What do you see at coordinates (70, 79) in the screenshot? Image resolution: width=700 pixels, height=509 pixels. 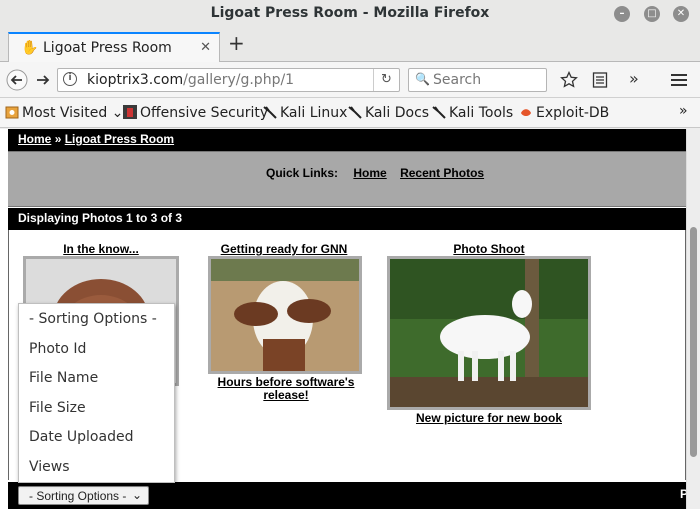 I see `info-icon: i` at bounding box center [70, 79].